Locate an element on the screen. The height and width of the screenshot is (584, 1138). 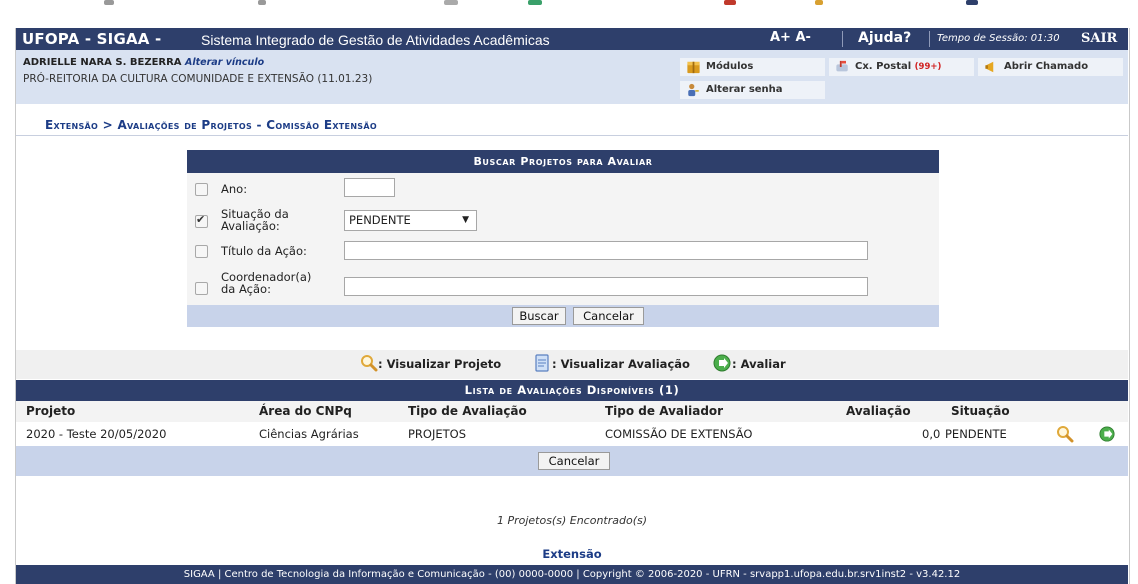
coordinator-checkbox is located at coordinates (201, 288).